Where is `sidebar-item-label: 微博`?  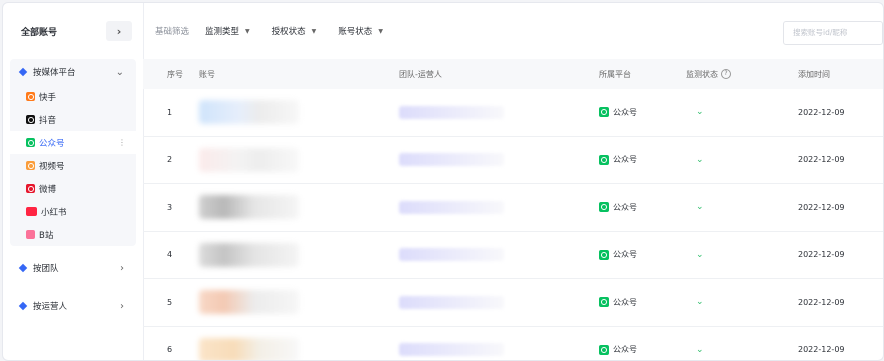 sidebar-item-label: 微博 is located at coordinates (48, 189).